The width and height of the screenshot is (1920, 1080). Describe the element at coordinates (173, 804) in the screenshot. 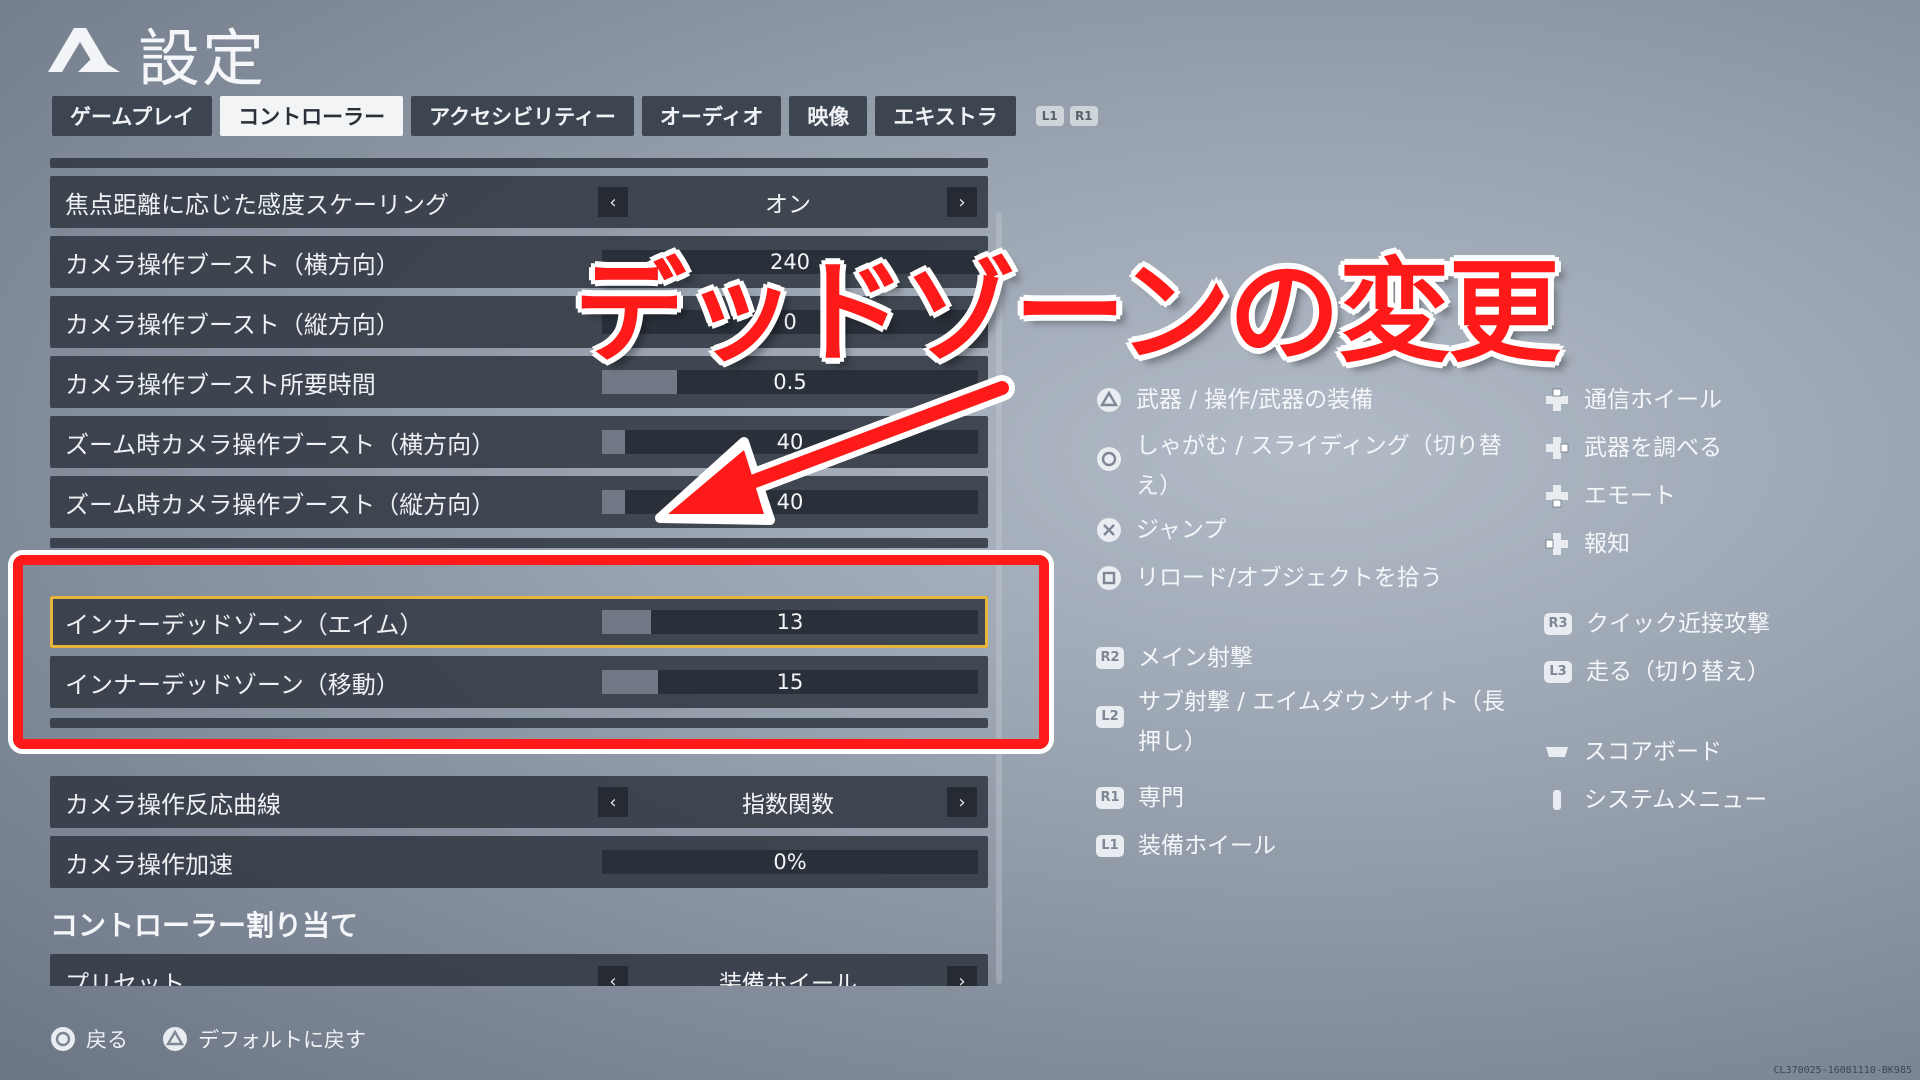

I see `setting-label: カメラ操作反応曲線` at that location.